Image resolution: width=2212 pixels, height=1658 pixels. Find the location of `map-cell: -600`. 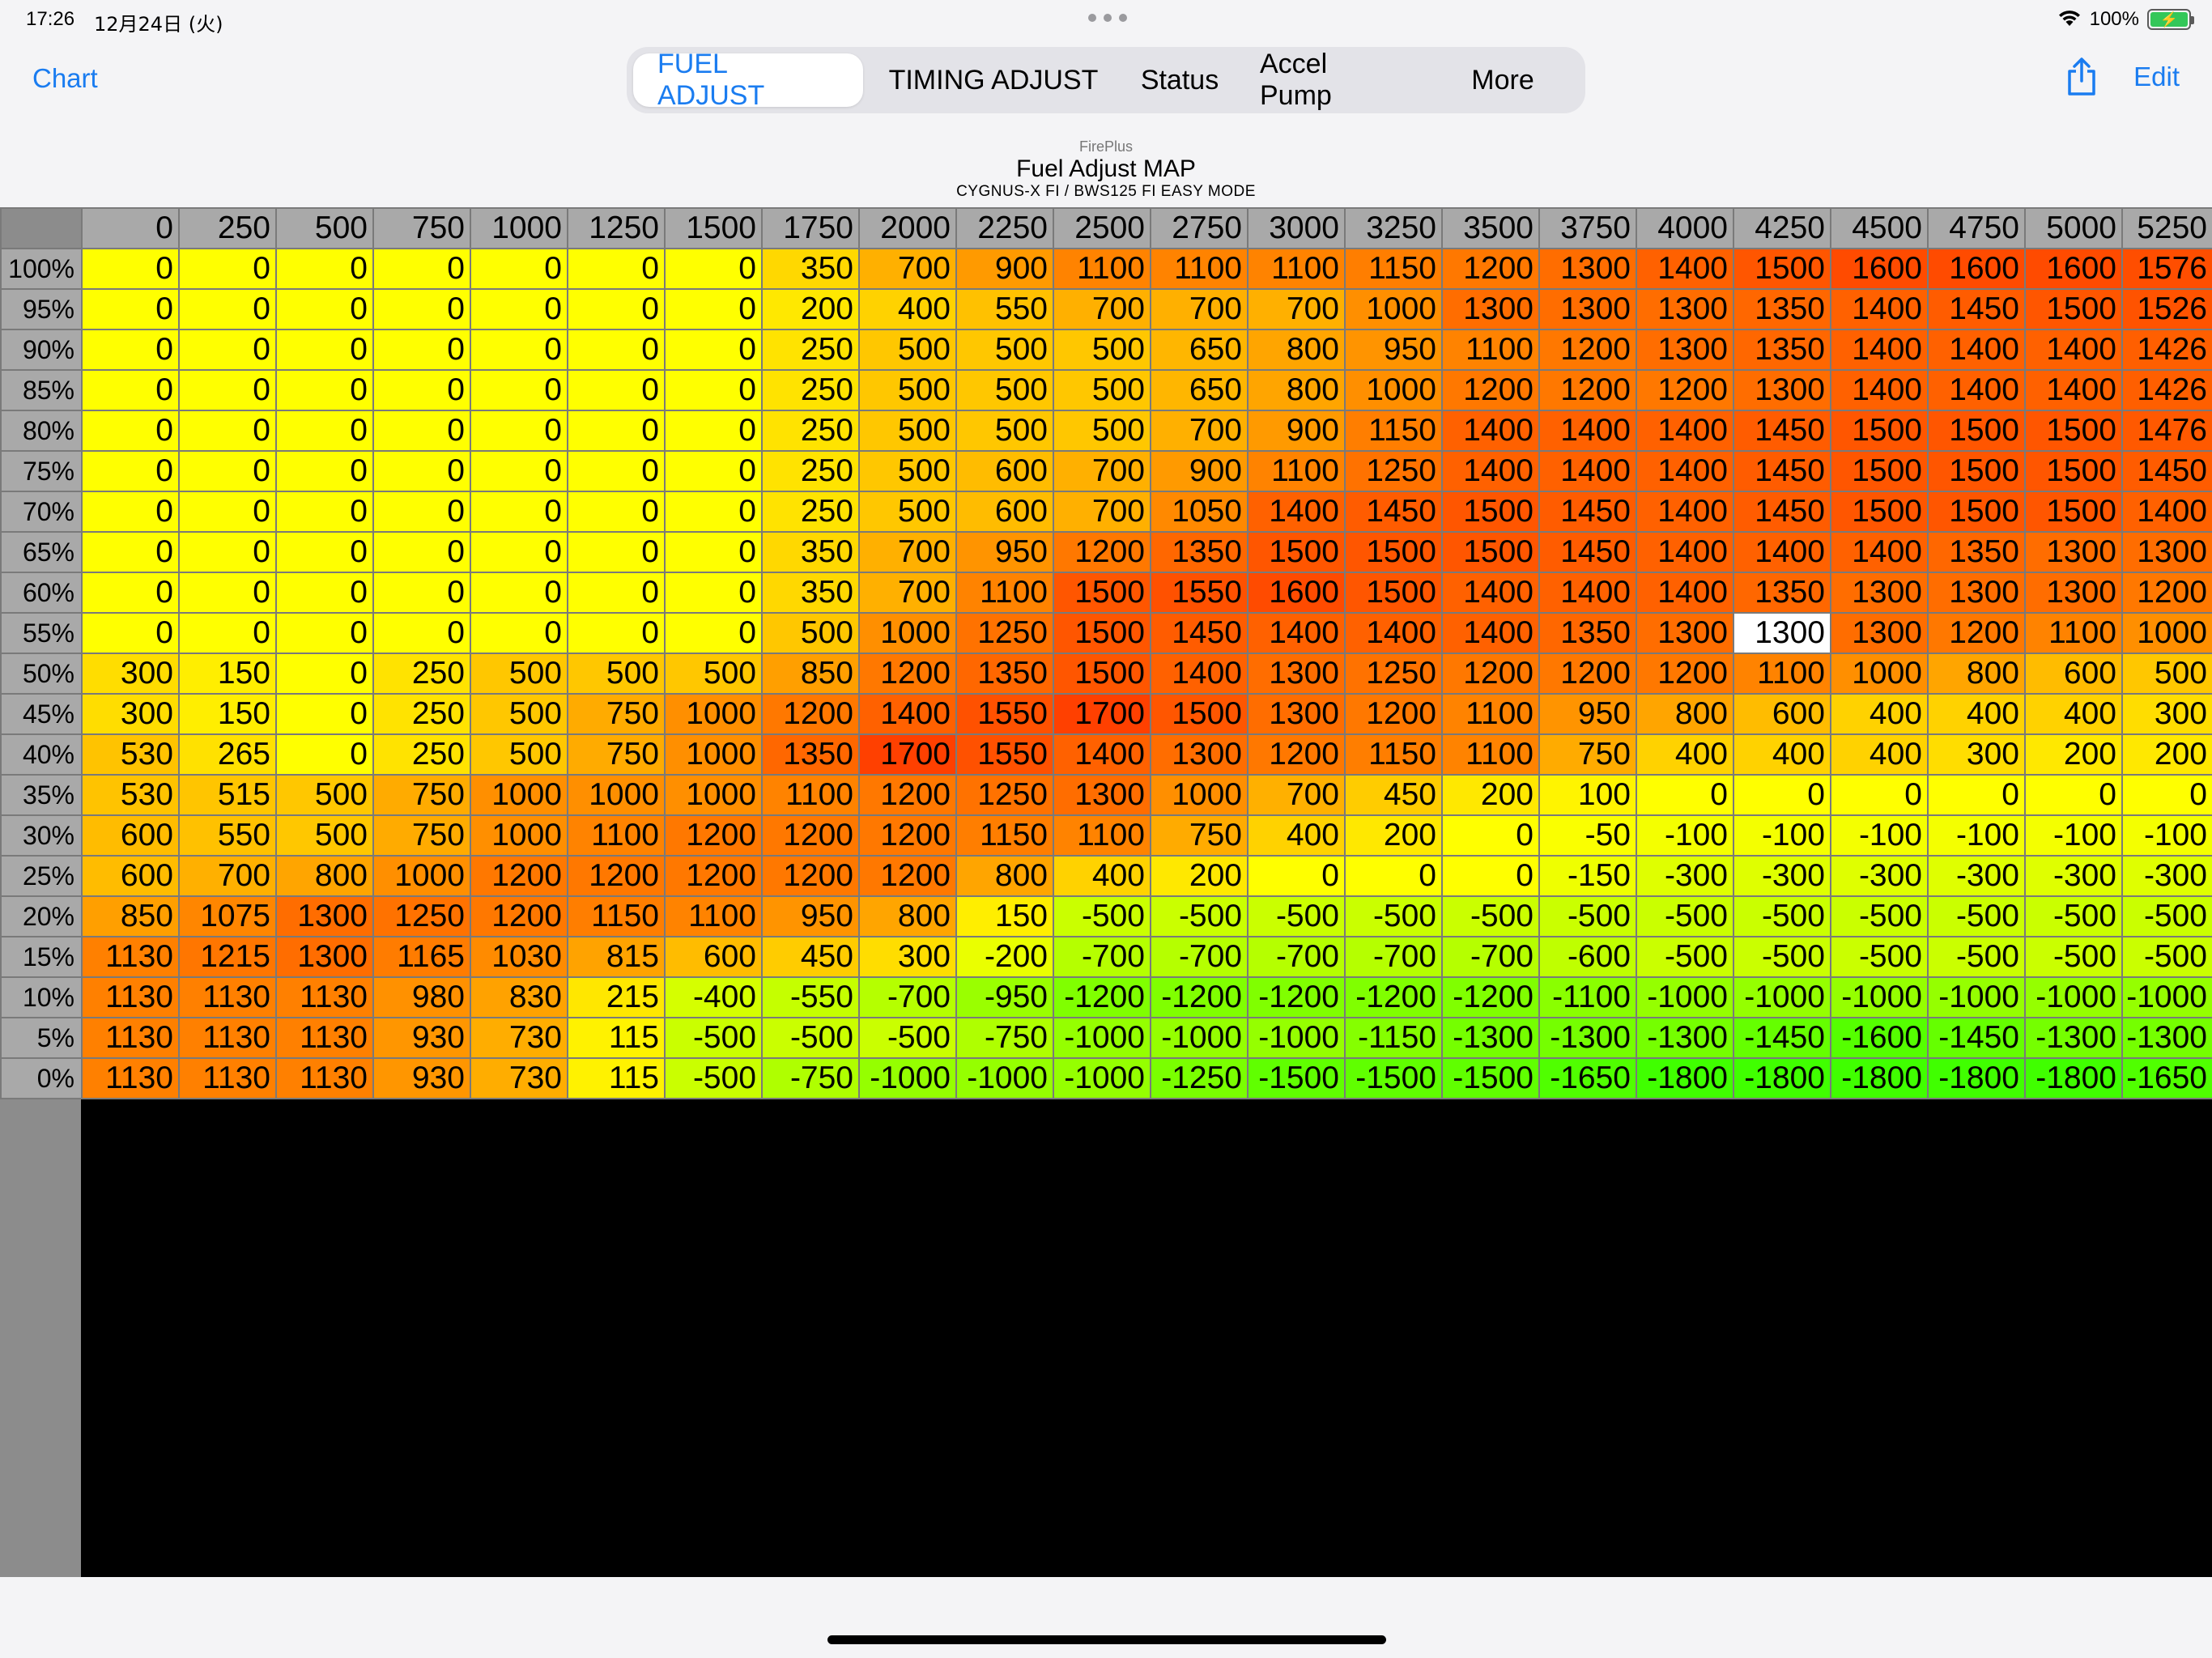

map-cell: -600 is located at coordinates (1588, 957).